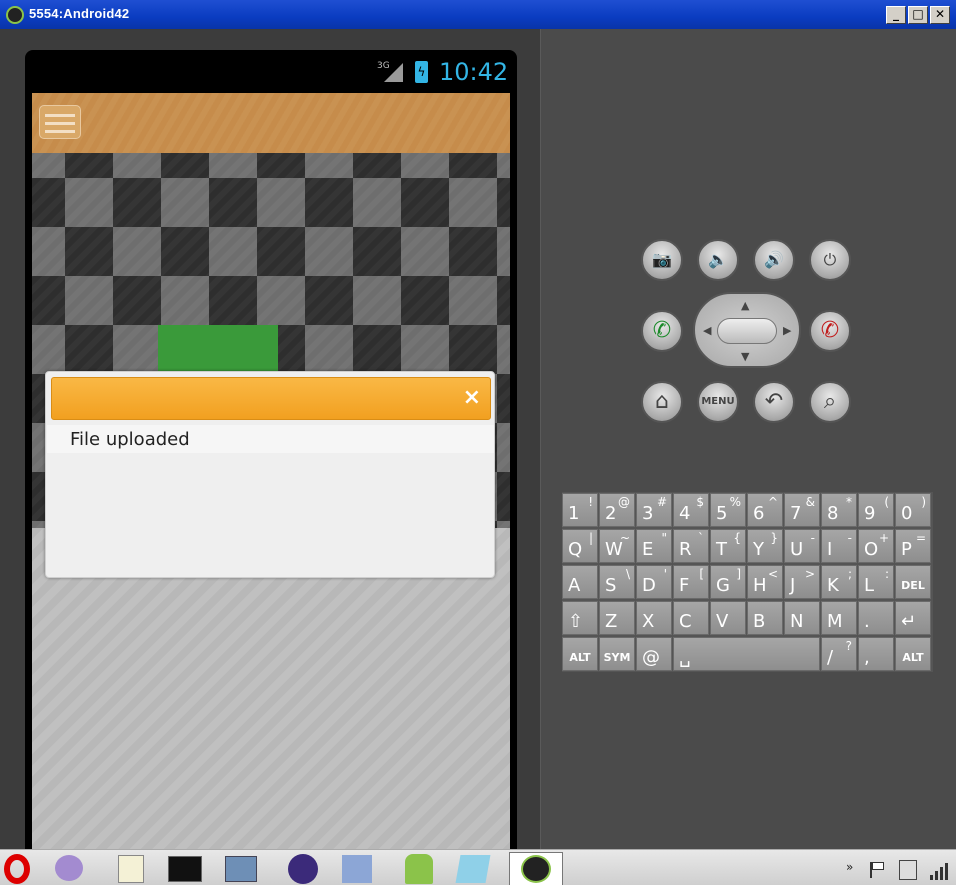 Image resolution: width=956 pixels, height=885 pixels. I want to click on eclipse-icon, so click(303, 868).